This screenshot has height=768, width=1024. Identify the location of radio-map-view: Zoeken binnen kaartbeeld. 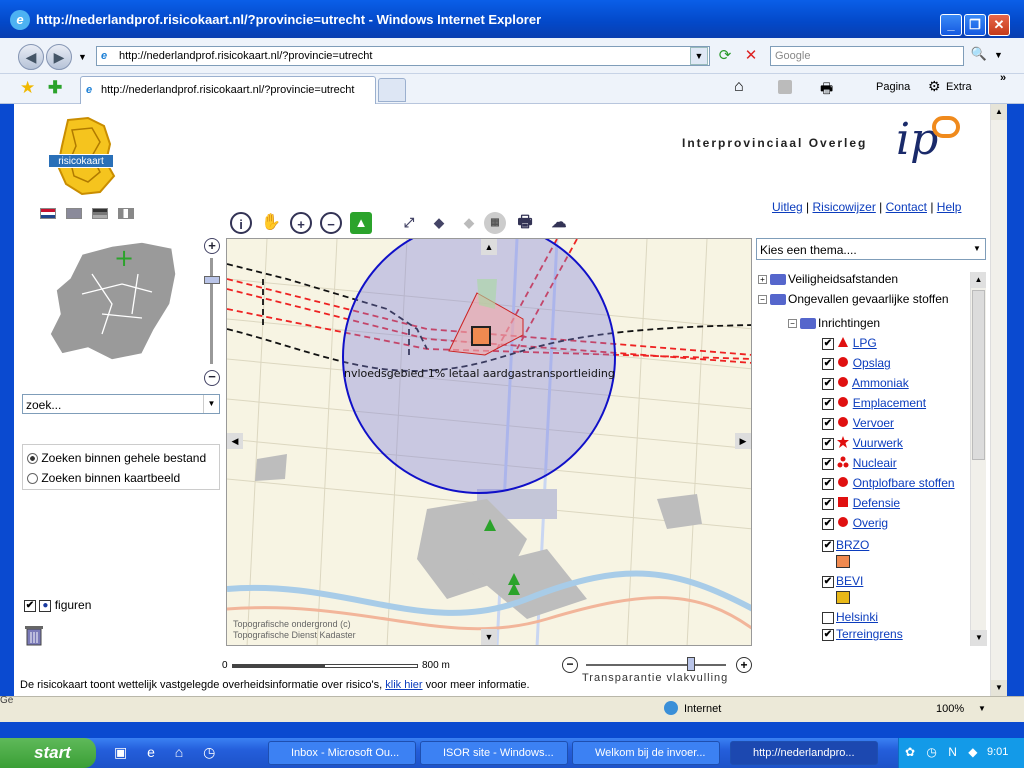
(103, 478).